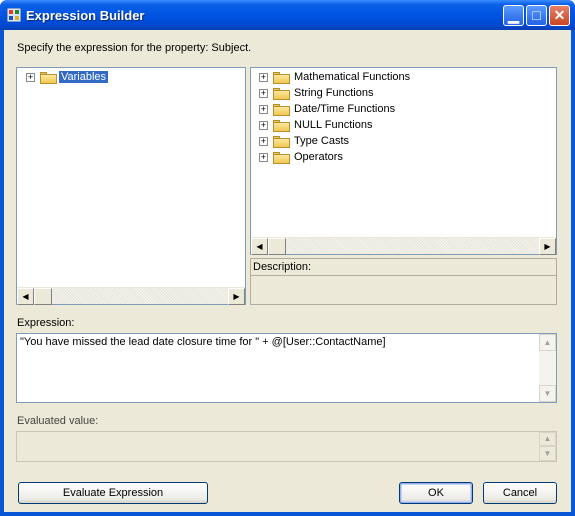  I want to click on tree-node-variables: + Variables, so click(126, 78).